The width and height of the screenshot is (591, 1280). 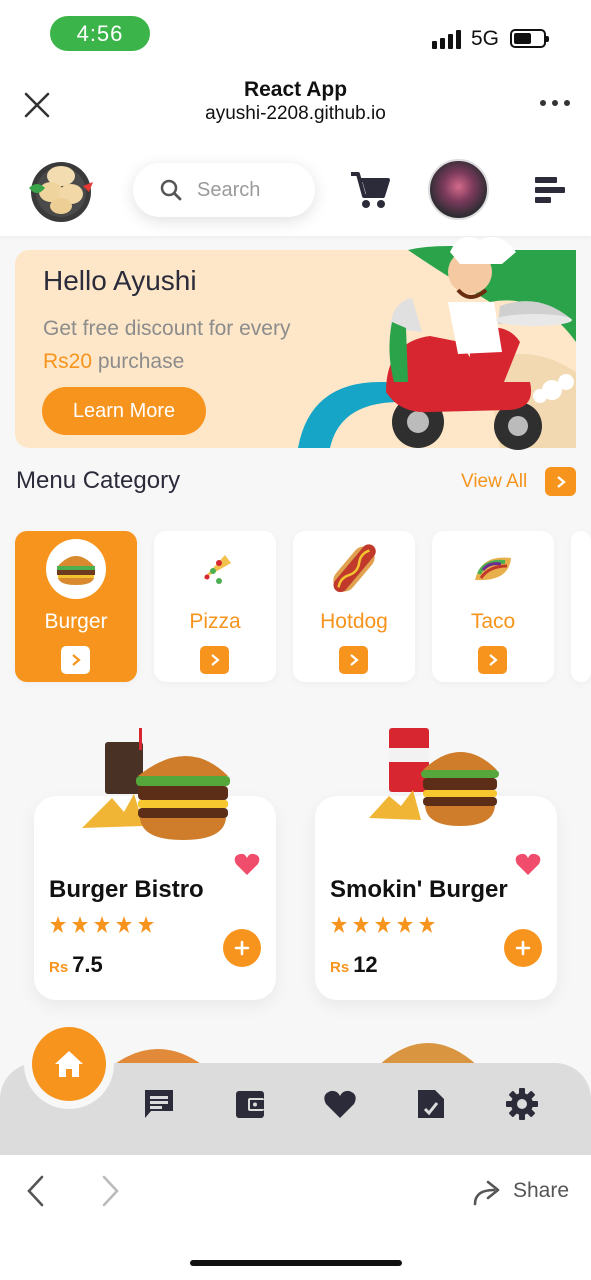 What do you see at coordinates (229, 189) in the screenshot?
I see `search-placeholder: Search` at bounding box center [229, 189].